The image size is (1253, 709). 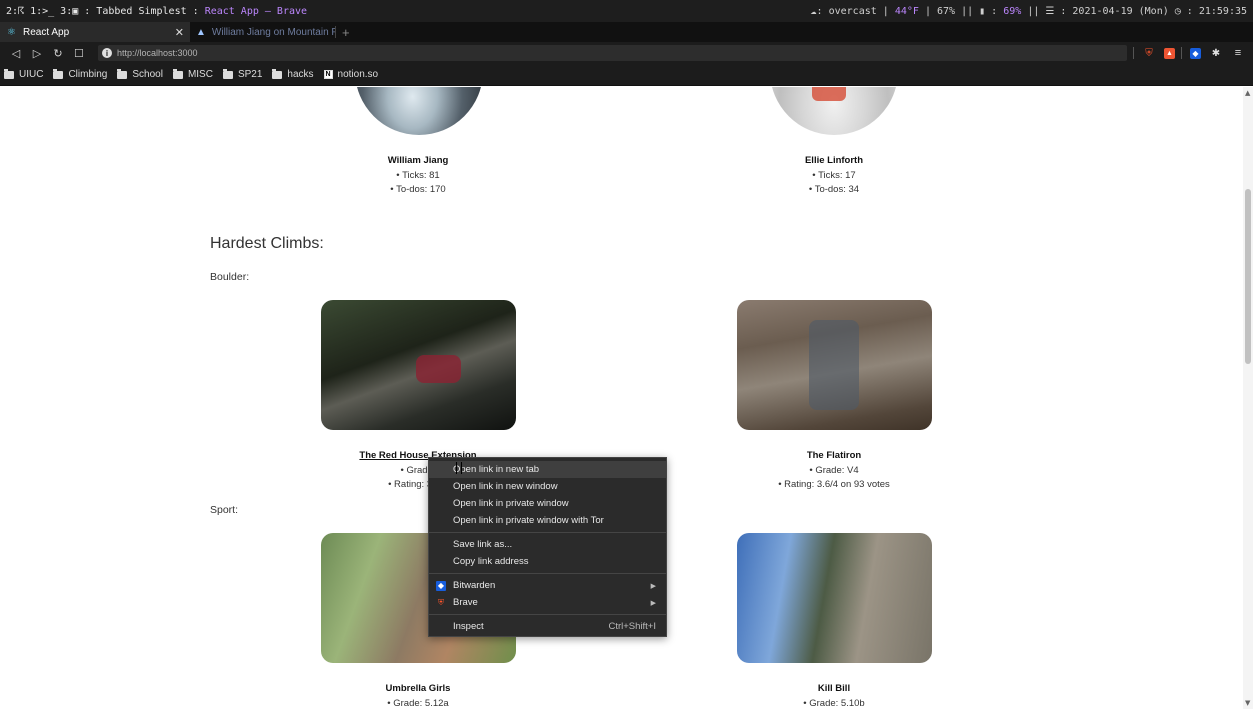 What do you see at coordinates (201, 32) in the screenshot?
I see `mountain-project-icon: ▲` at bounding box center [201, 32].